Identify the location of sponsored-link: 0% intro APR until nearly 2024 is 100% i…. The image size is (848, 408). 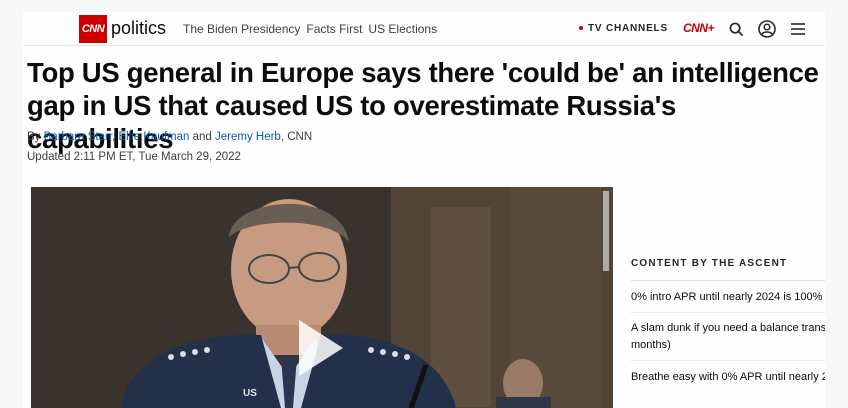
(728, 297).